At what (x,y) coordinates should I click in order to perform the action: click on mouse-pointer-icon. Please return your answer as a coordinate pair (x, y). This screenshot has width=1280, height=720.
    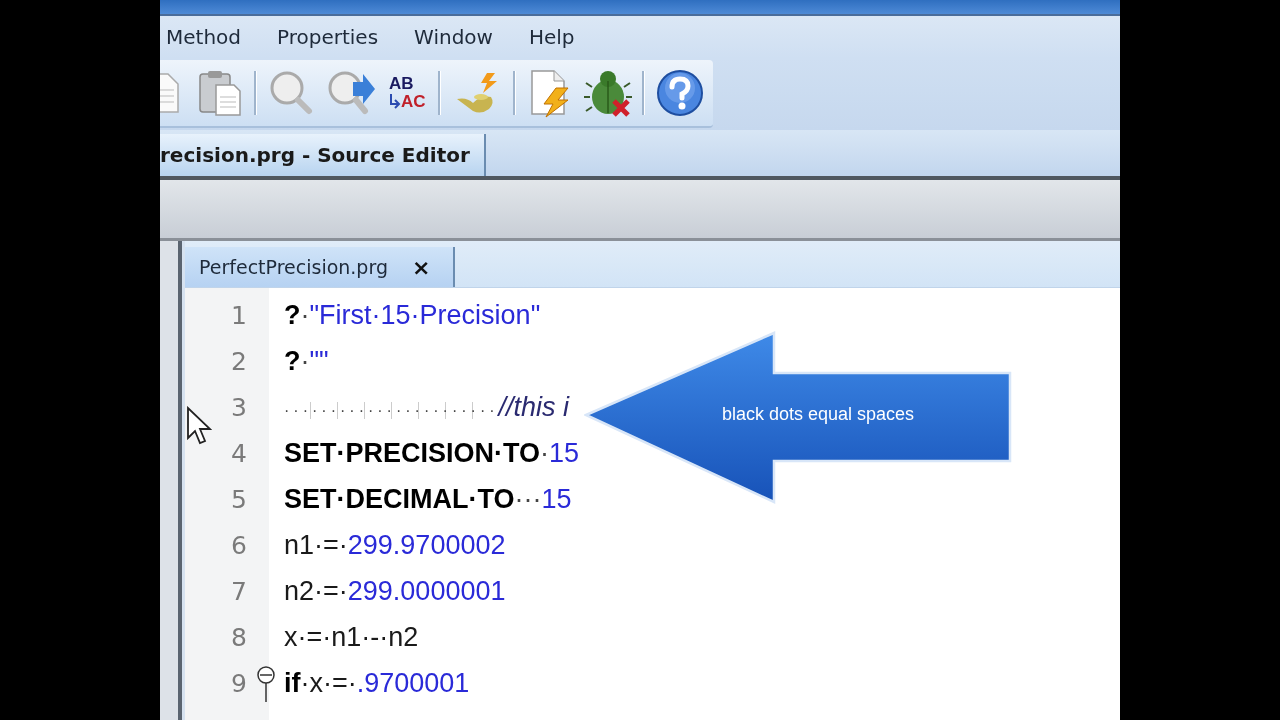
    Looking at the image, I should click on (199, 426).